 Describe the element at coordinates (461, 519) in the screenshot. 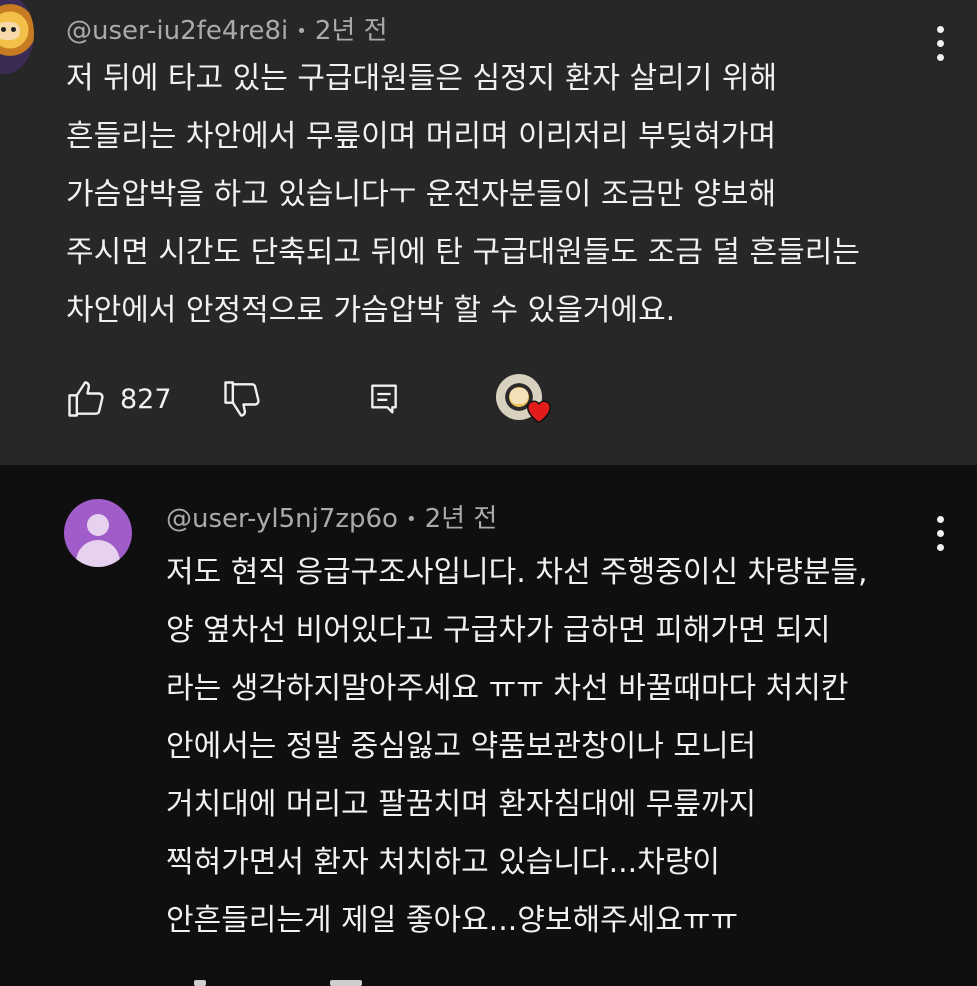

I see `reply-timestamp: 2년 전` at that location.